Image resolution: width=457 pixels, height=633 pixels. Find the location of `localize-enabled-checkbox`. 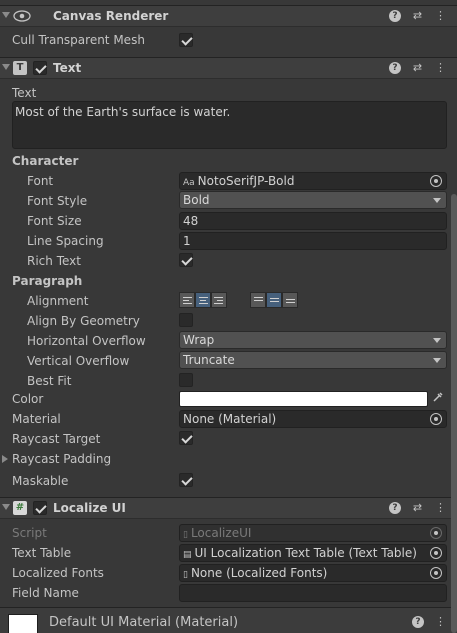

localize-enabled-checkbox is located at coordinates (40, 508).